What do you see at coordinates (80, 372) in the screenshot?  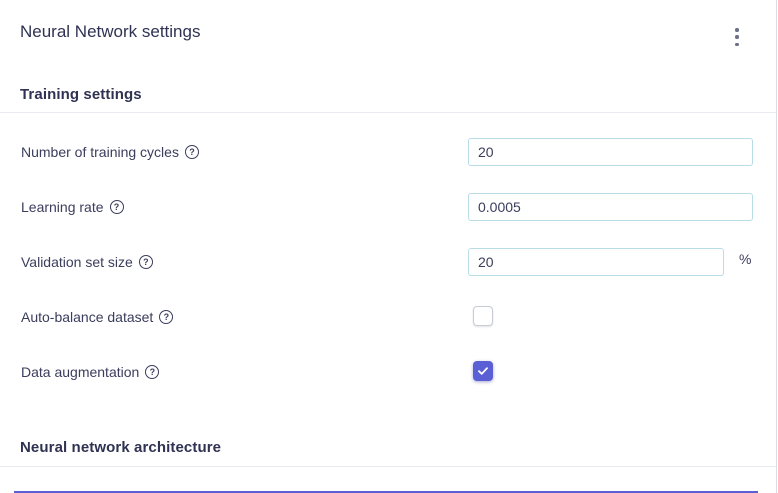 I see `data-augmentation-label-text: Data augmentation` at bounding box center [80, 372].